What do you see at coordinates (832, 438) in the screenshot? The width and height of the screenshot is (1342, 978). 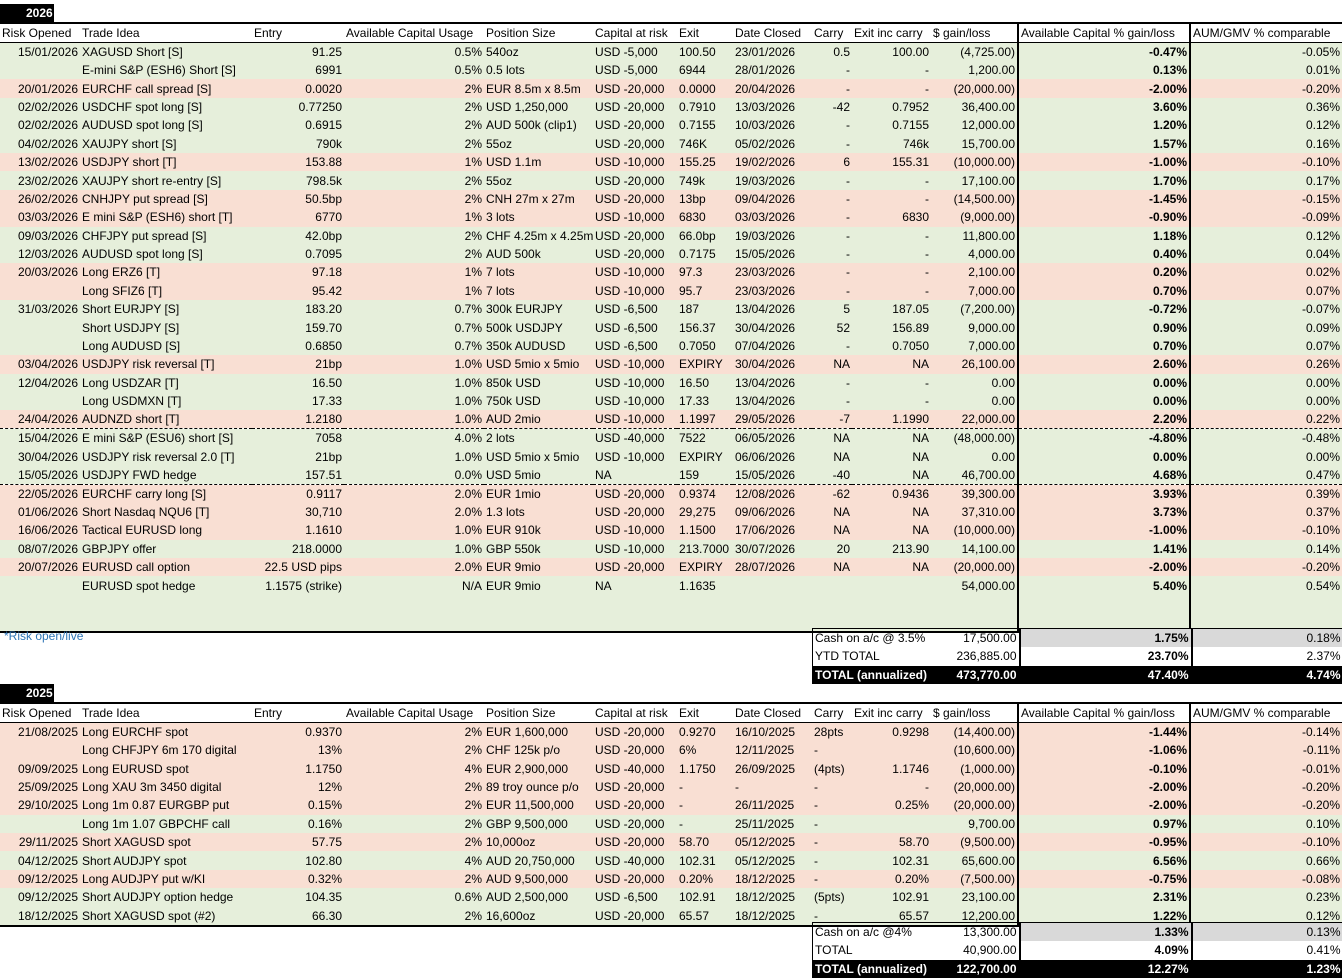 I see `cell-carry: NA` at bounding box center [832, 438].